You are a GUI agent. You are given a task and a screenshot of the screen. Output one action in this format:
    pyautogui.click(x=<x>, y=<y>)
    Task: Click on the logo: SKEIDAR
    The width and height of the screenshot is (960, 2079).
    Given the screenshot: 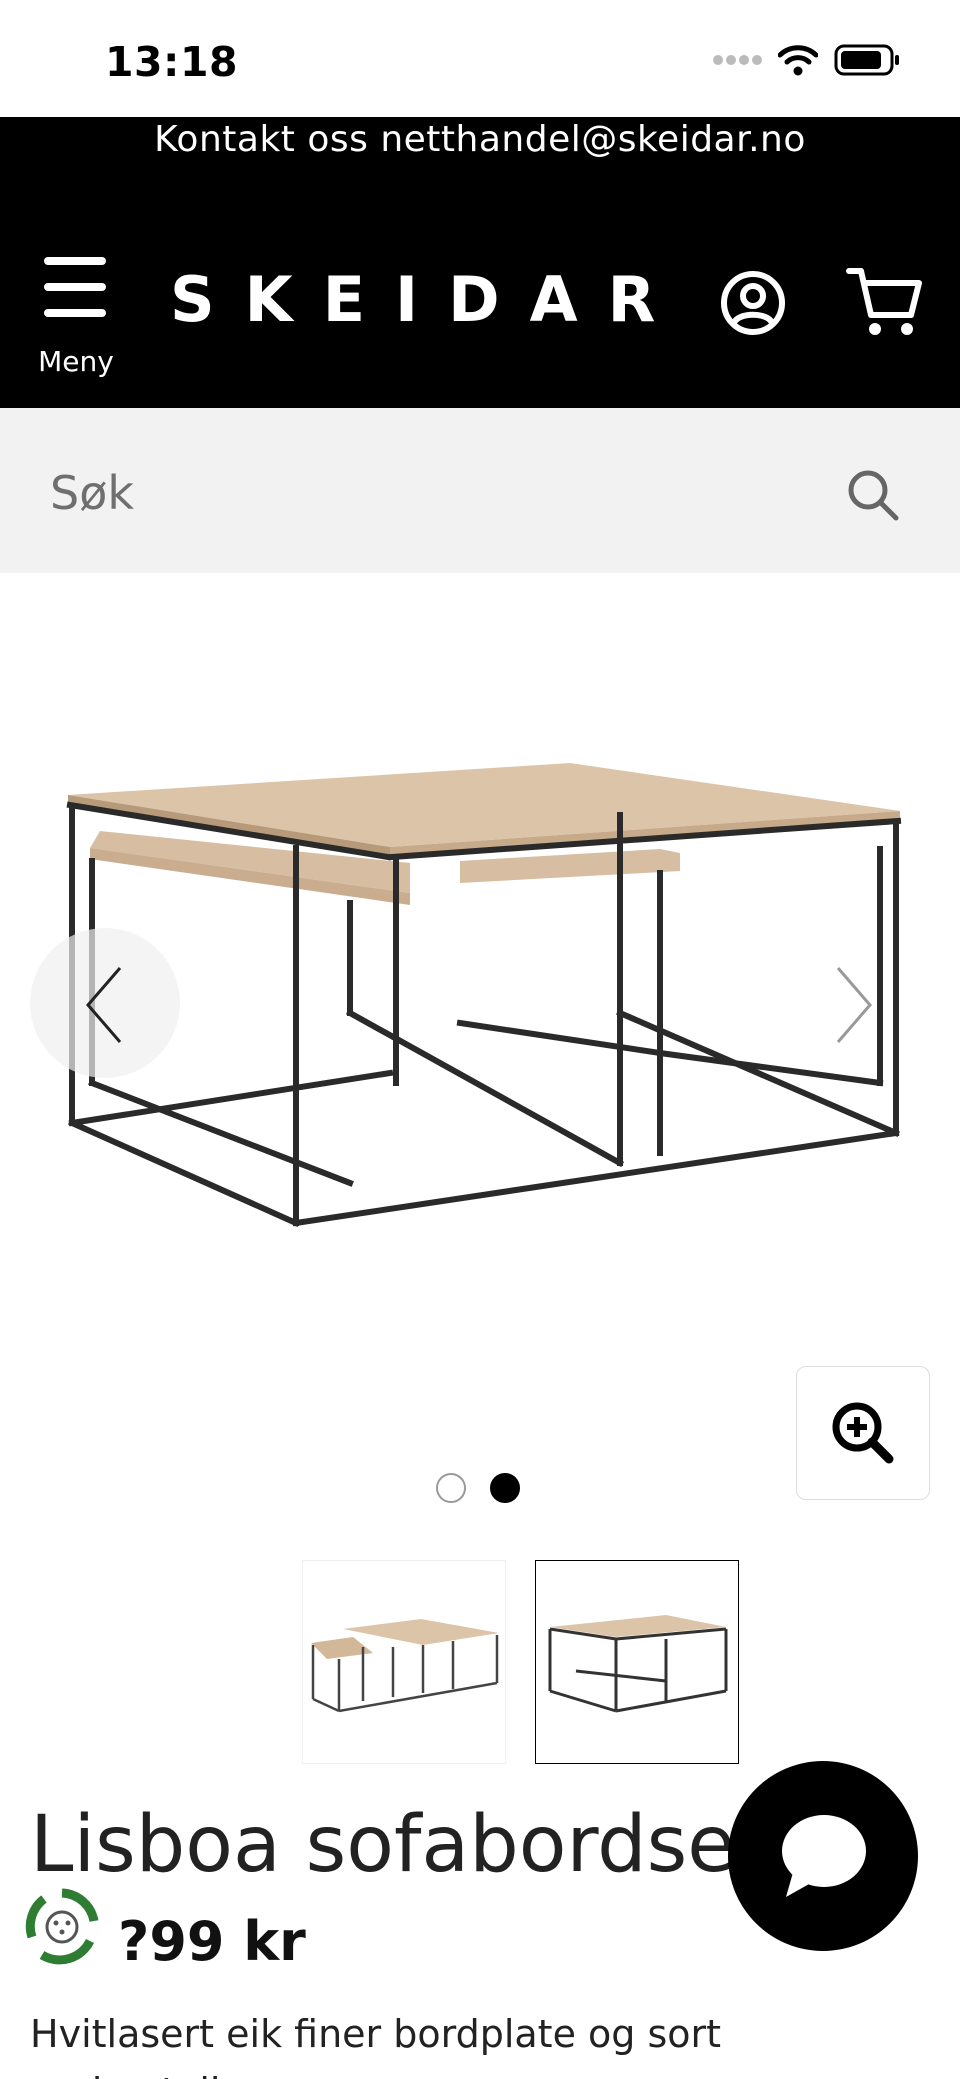 What is the action you would take?
    pyautogui.click(x=412, y=299)
    